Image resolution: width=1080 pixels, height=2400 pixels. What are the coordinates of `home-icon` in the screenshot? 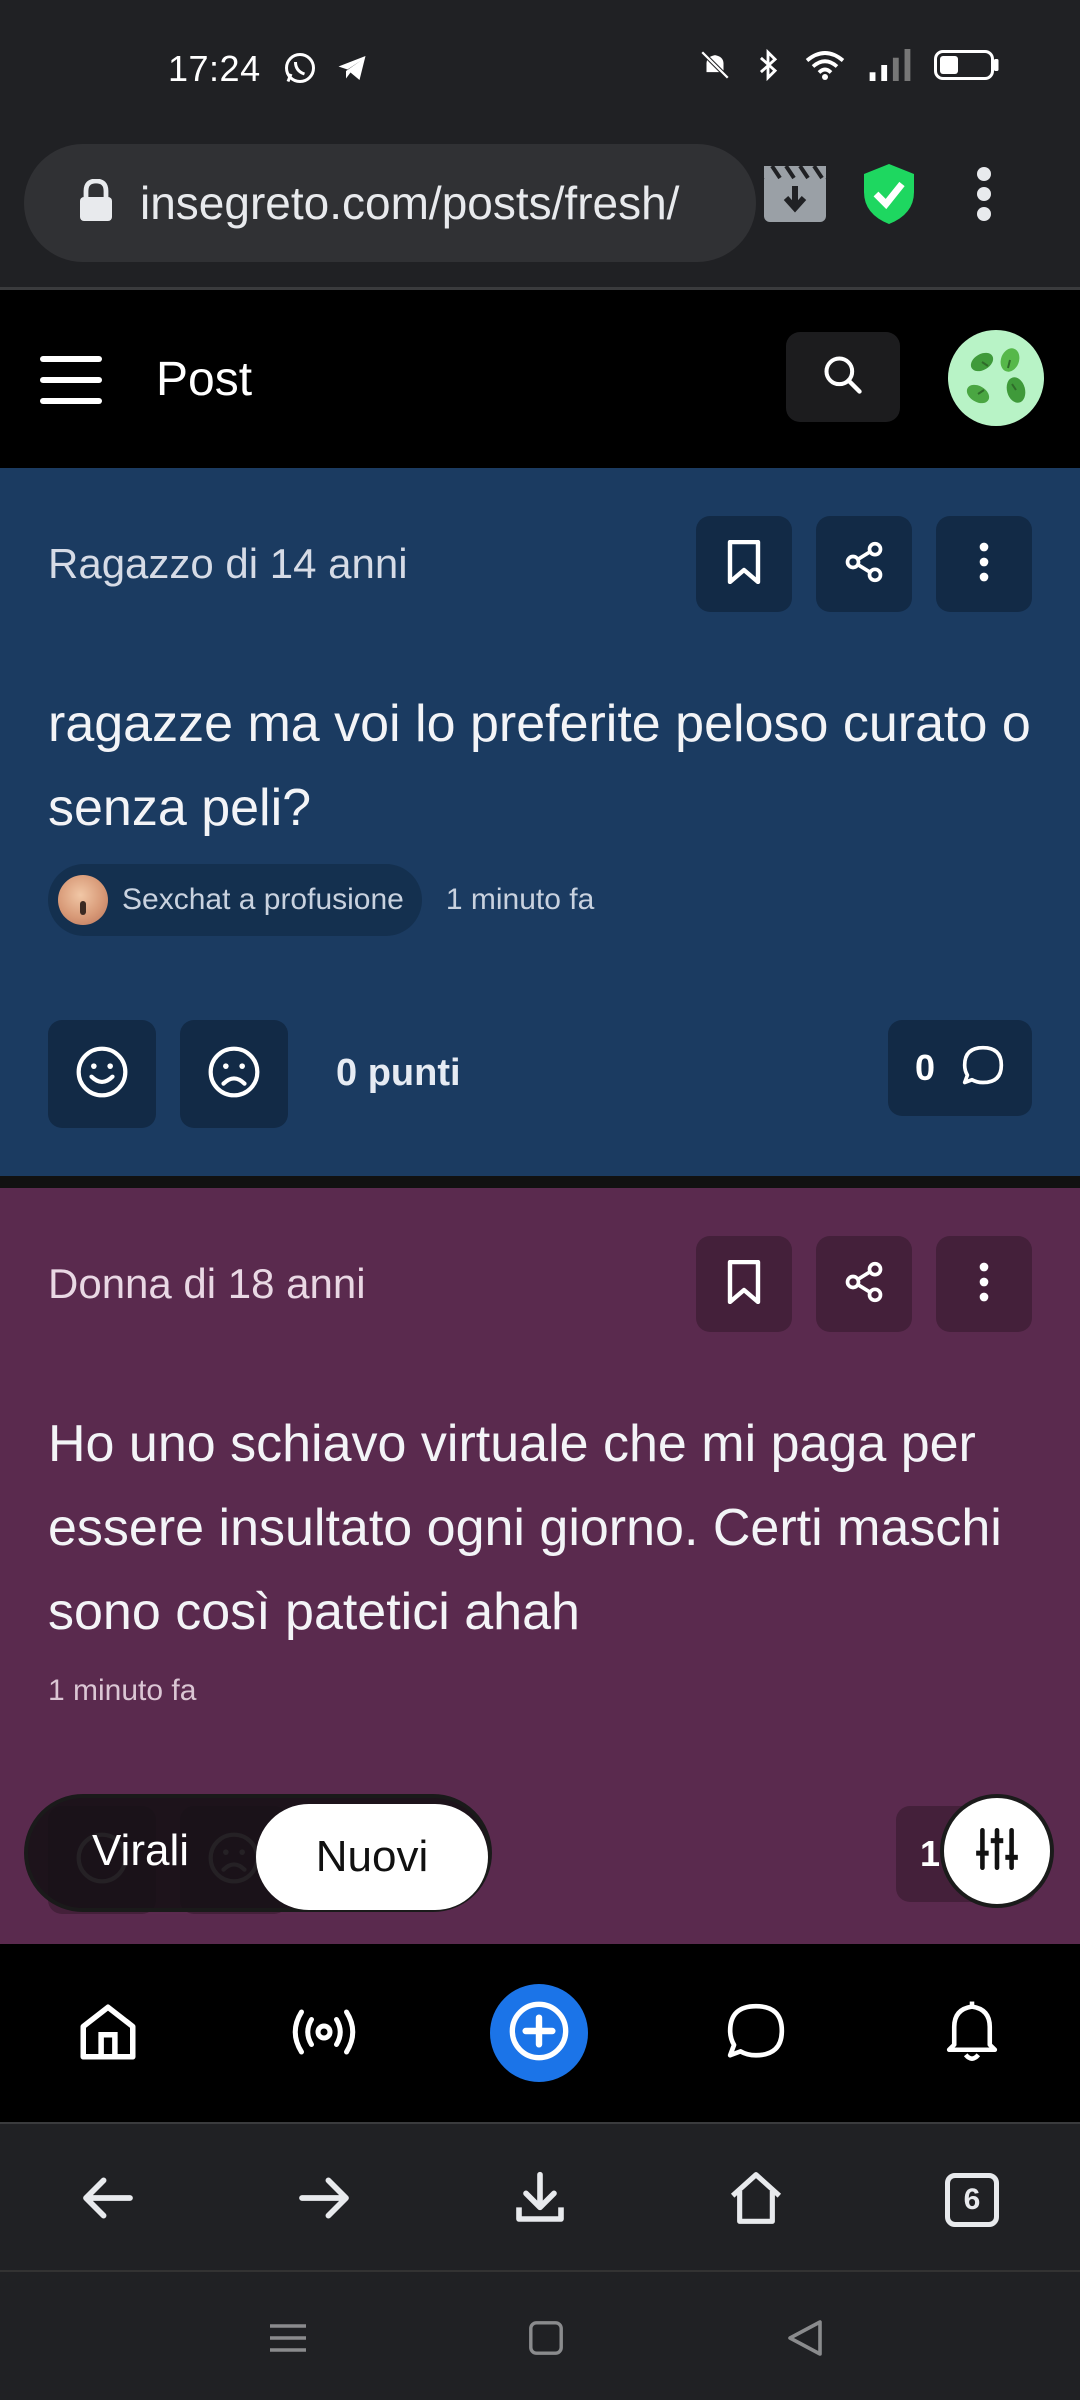 It's located at (108, 2034).